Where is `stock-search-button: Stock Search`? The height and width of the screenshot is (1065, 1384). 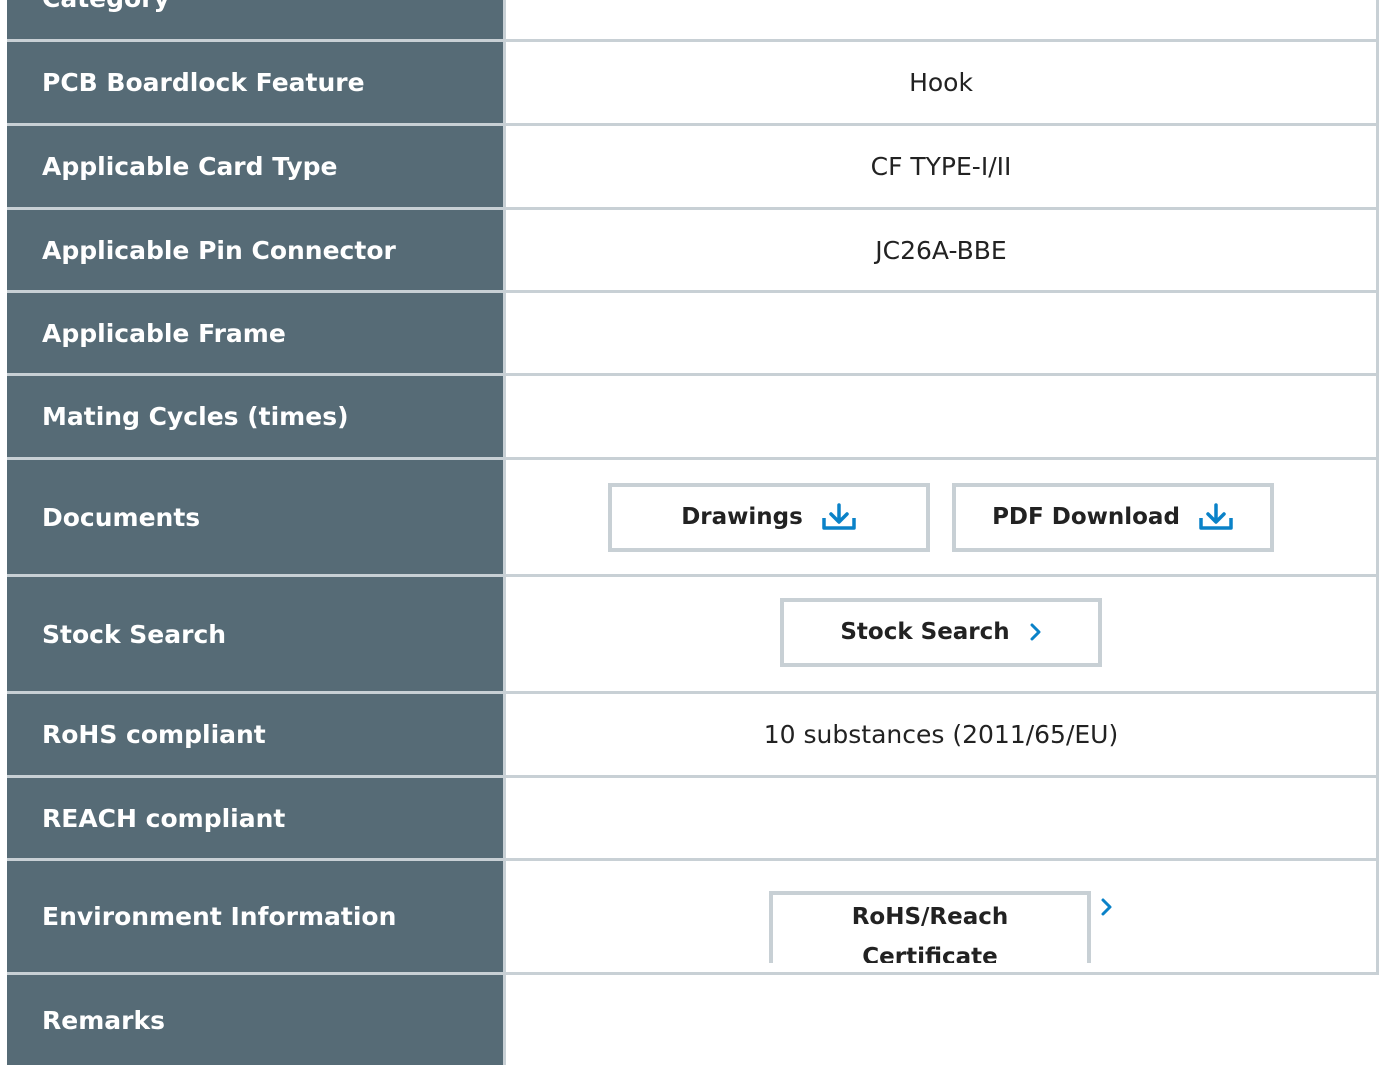
stock-search-button: Stock Search is located at coordinates (941, 632).